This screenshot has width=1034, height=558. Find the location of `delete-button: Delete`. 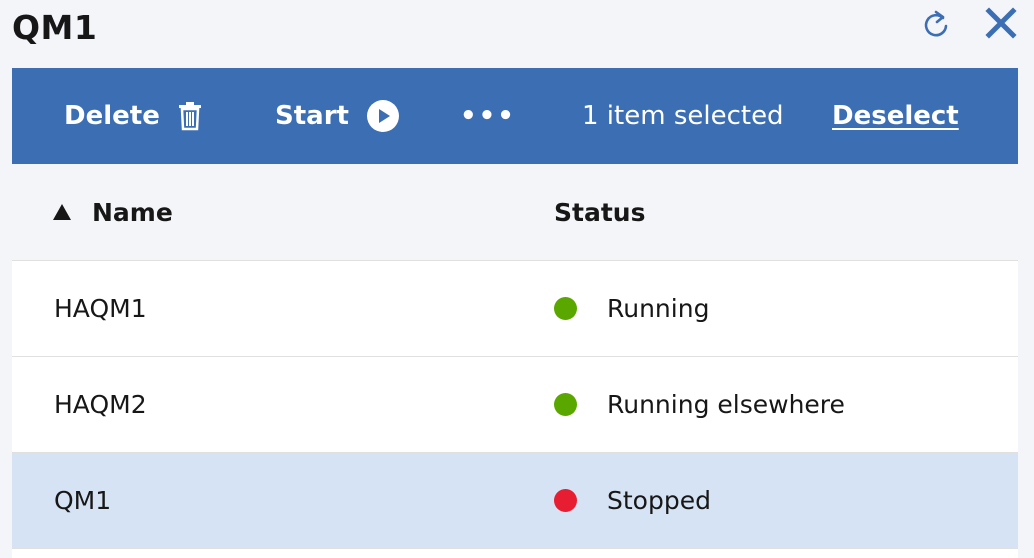

delete-button: Delete is located at coordinates (133, 116).